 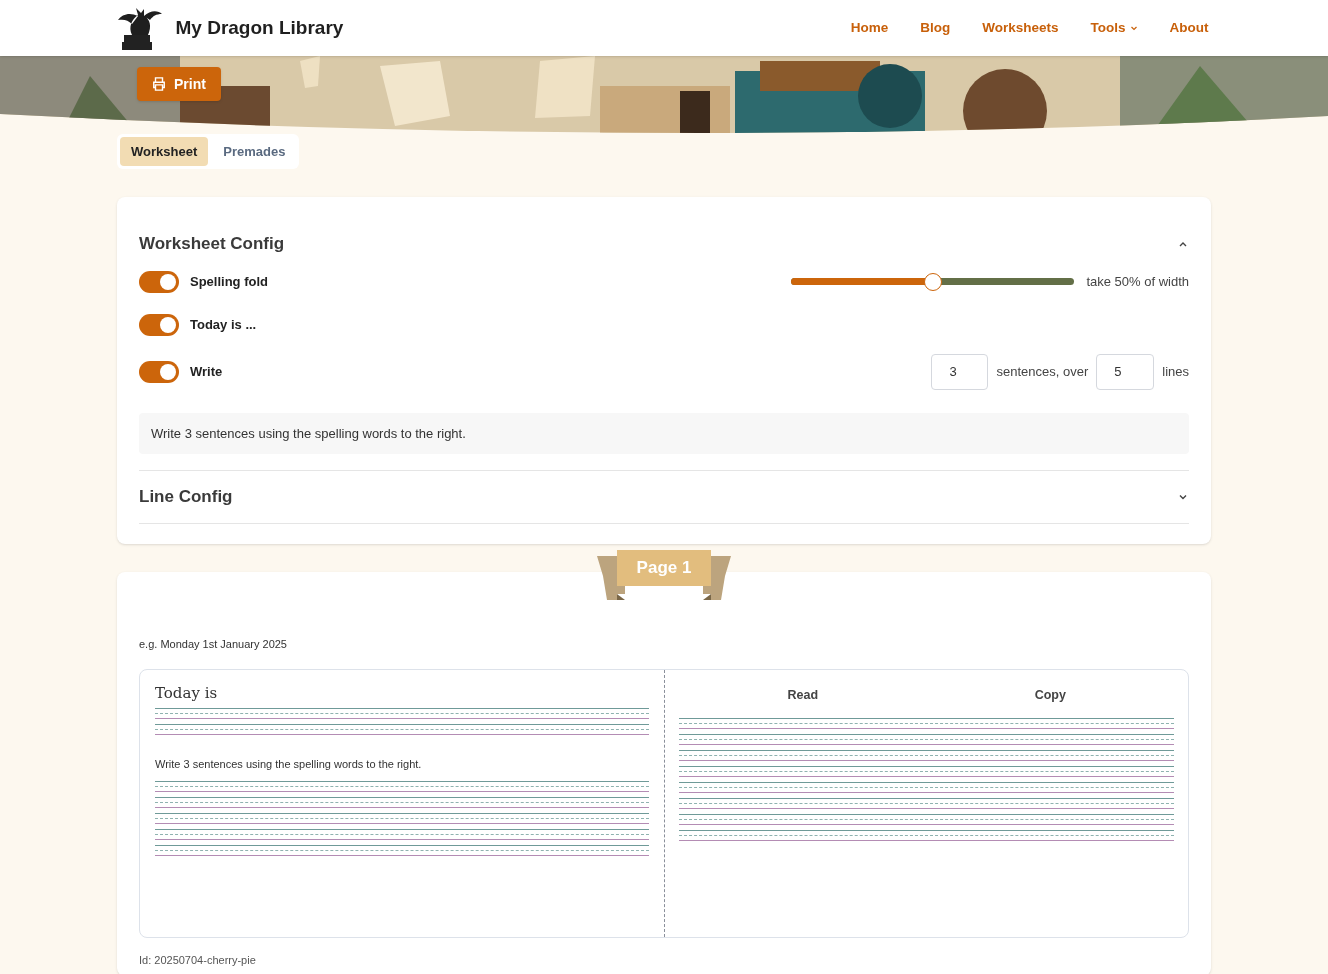 I want to click on nav-link: Blog, so click(x=935, y=28).